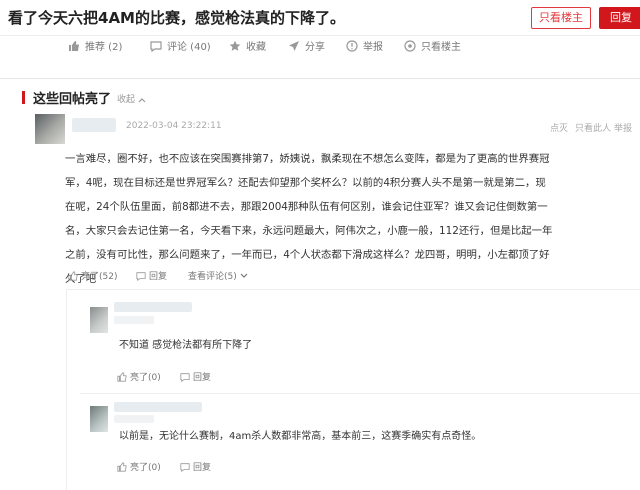  What do you see at coordinates (360, 393) in the screenshot?
I see `comment-divider` at bounding box center [360, 393].